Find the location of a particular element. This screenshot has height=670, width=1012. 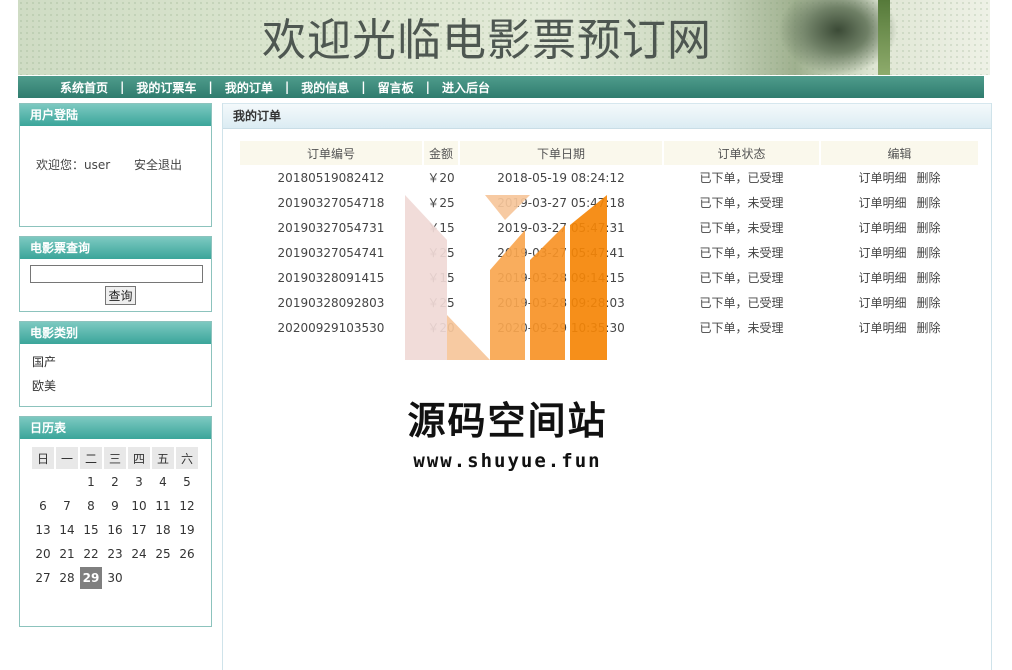

calendar-weekday: 六 is located at coordinates (187, 458).